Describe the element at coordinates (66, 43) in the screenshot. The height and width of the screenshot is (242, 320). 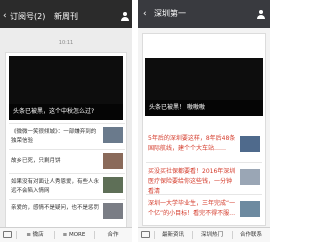
I see `timestamp: 10:11` at that location.